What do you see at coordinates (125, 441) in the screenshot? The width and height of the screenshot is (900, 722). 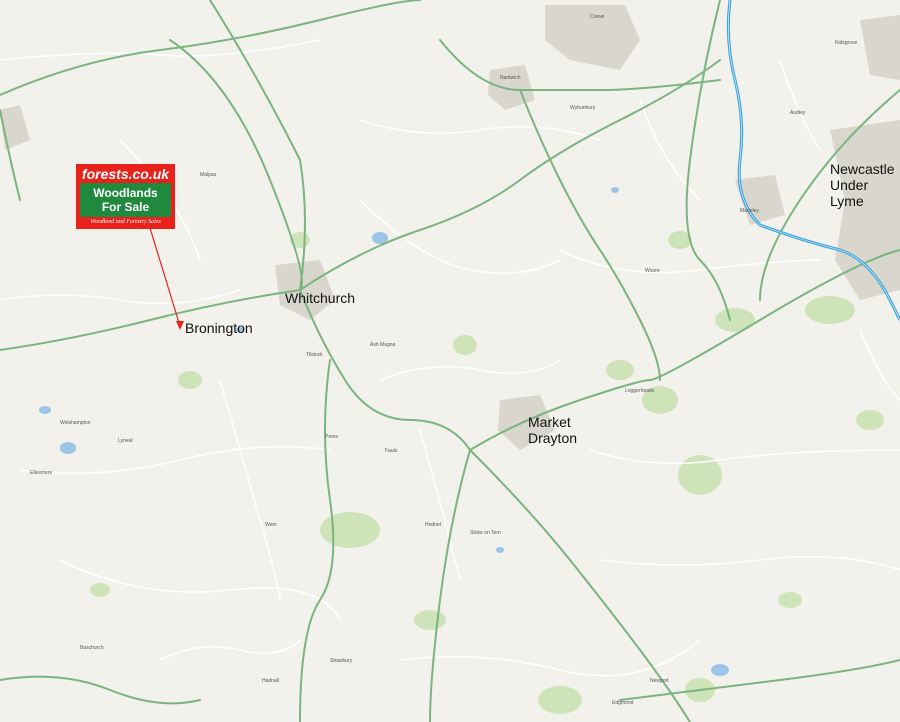 I see `place-label: Lyneal` at bounding box center [125, 441].